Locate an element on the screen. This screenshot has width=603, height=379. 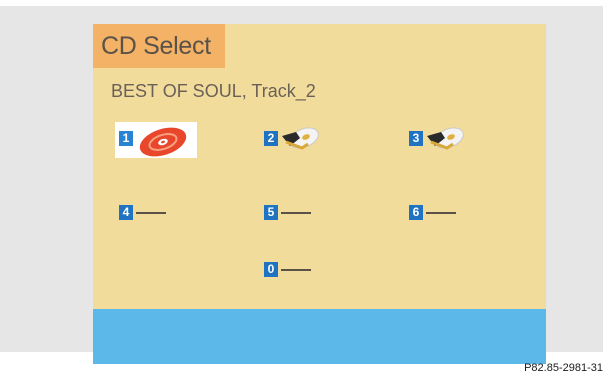
figure-caption: P82.85-2981-31 is located at coordinates (563, 368).